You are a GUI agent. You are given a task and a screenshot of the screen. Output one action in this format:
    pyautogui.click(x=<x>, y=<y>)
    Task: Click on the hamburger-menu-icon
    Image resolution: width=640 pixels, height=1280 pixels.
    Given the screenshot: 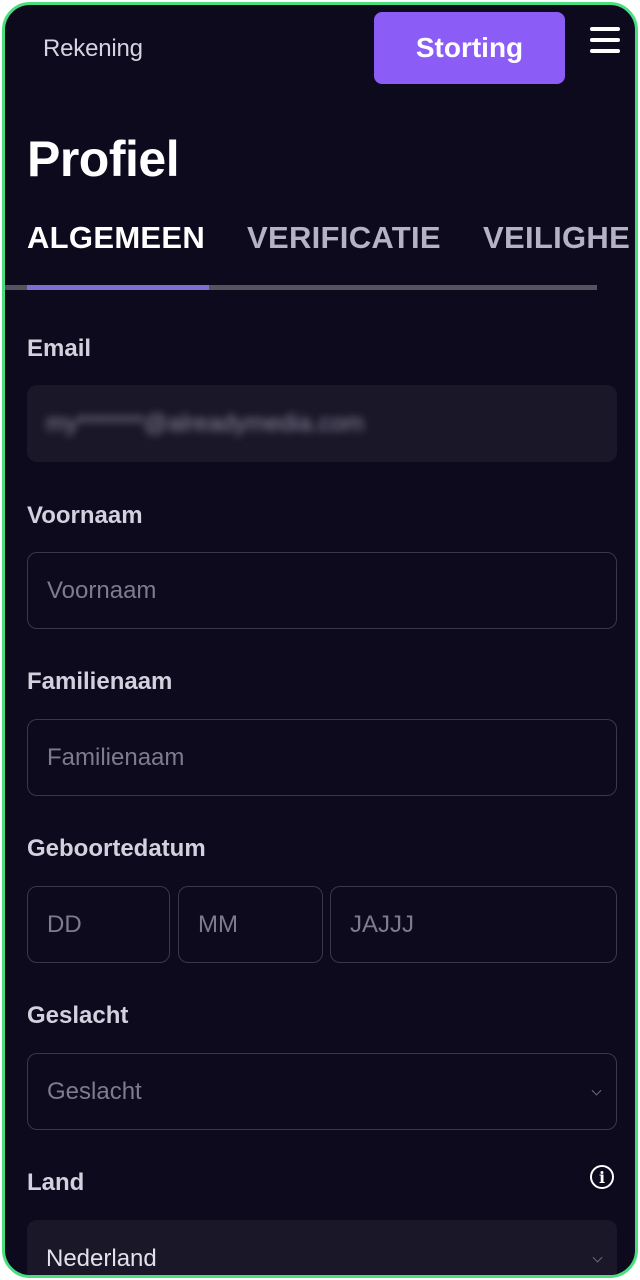 What is the action you would take?
    pyautogui.click(x=605, y=42)
    